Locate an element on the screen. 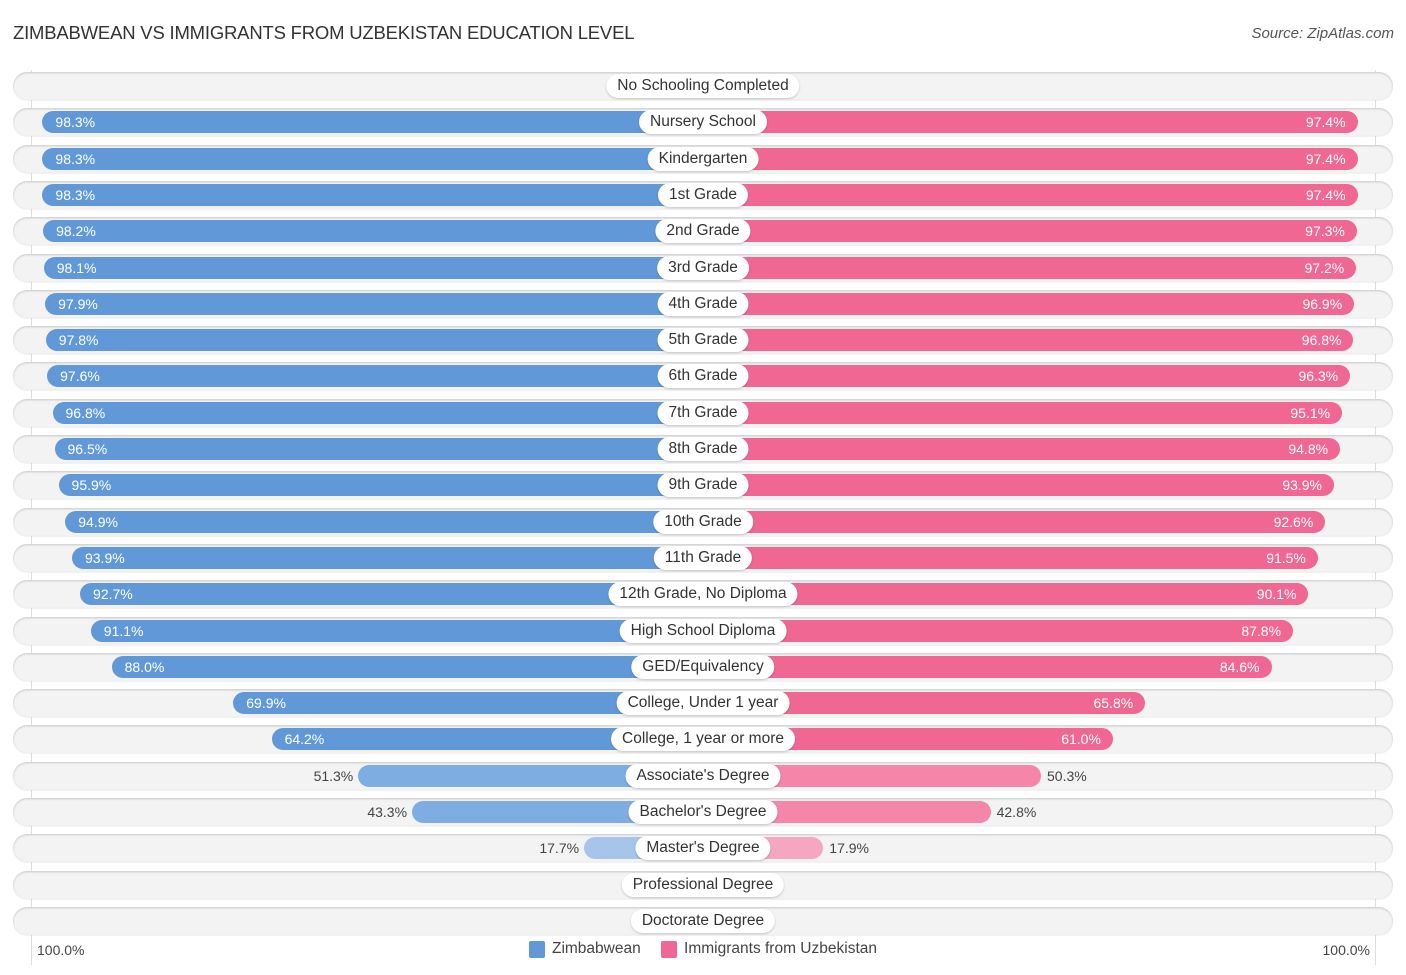 The height and width of the screenshot is (975, 1406). value-label-uzbekistan: 90.1% is located at coordinates (1276, 594).